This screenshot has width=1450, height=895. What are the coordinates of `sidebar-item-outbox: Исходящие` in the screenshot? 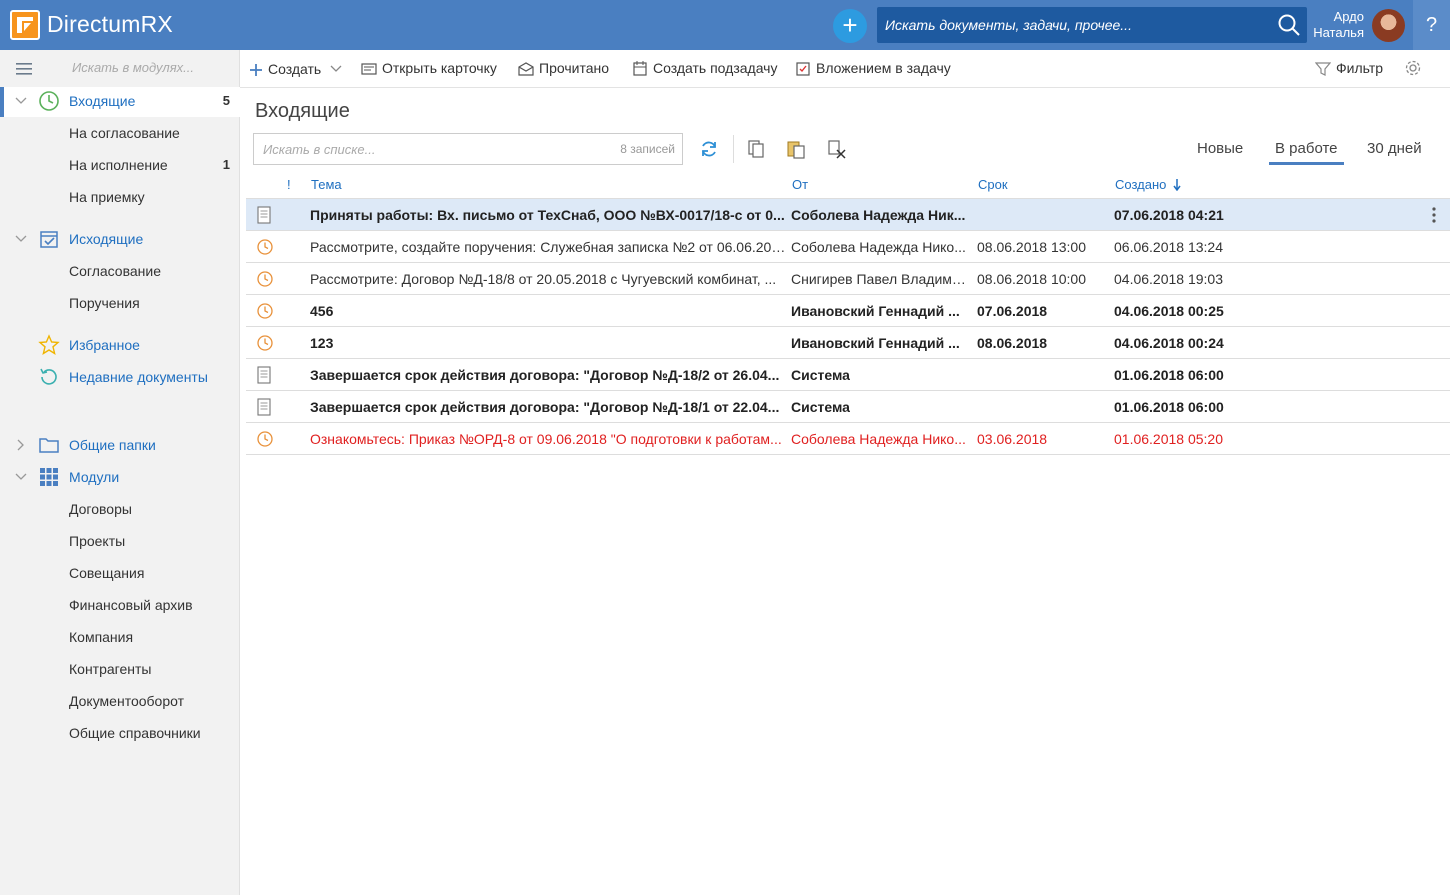 It's located at (120, 240).